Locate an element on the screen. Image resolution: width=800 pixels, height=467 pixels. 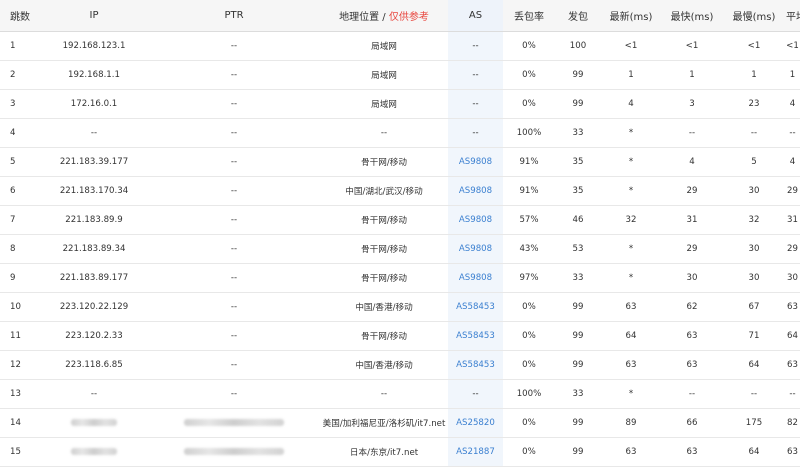
cell-hop: 4 is located at coordinates (20, 133).